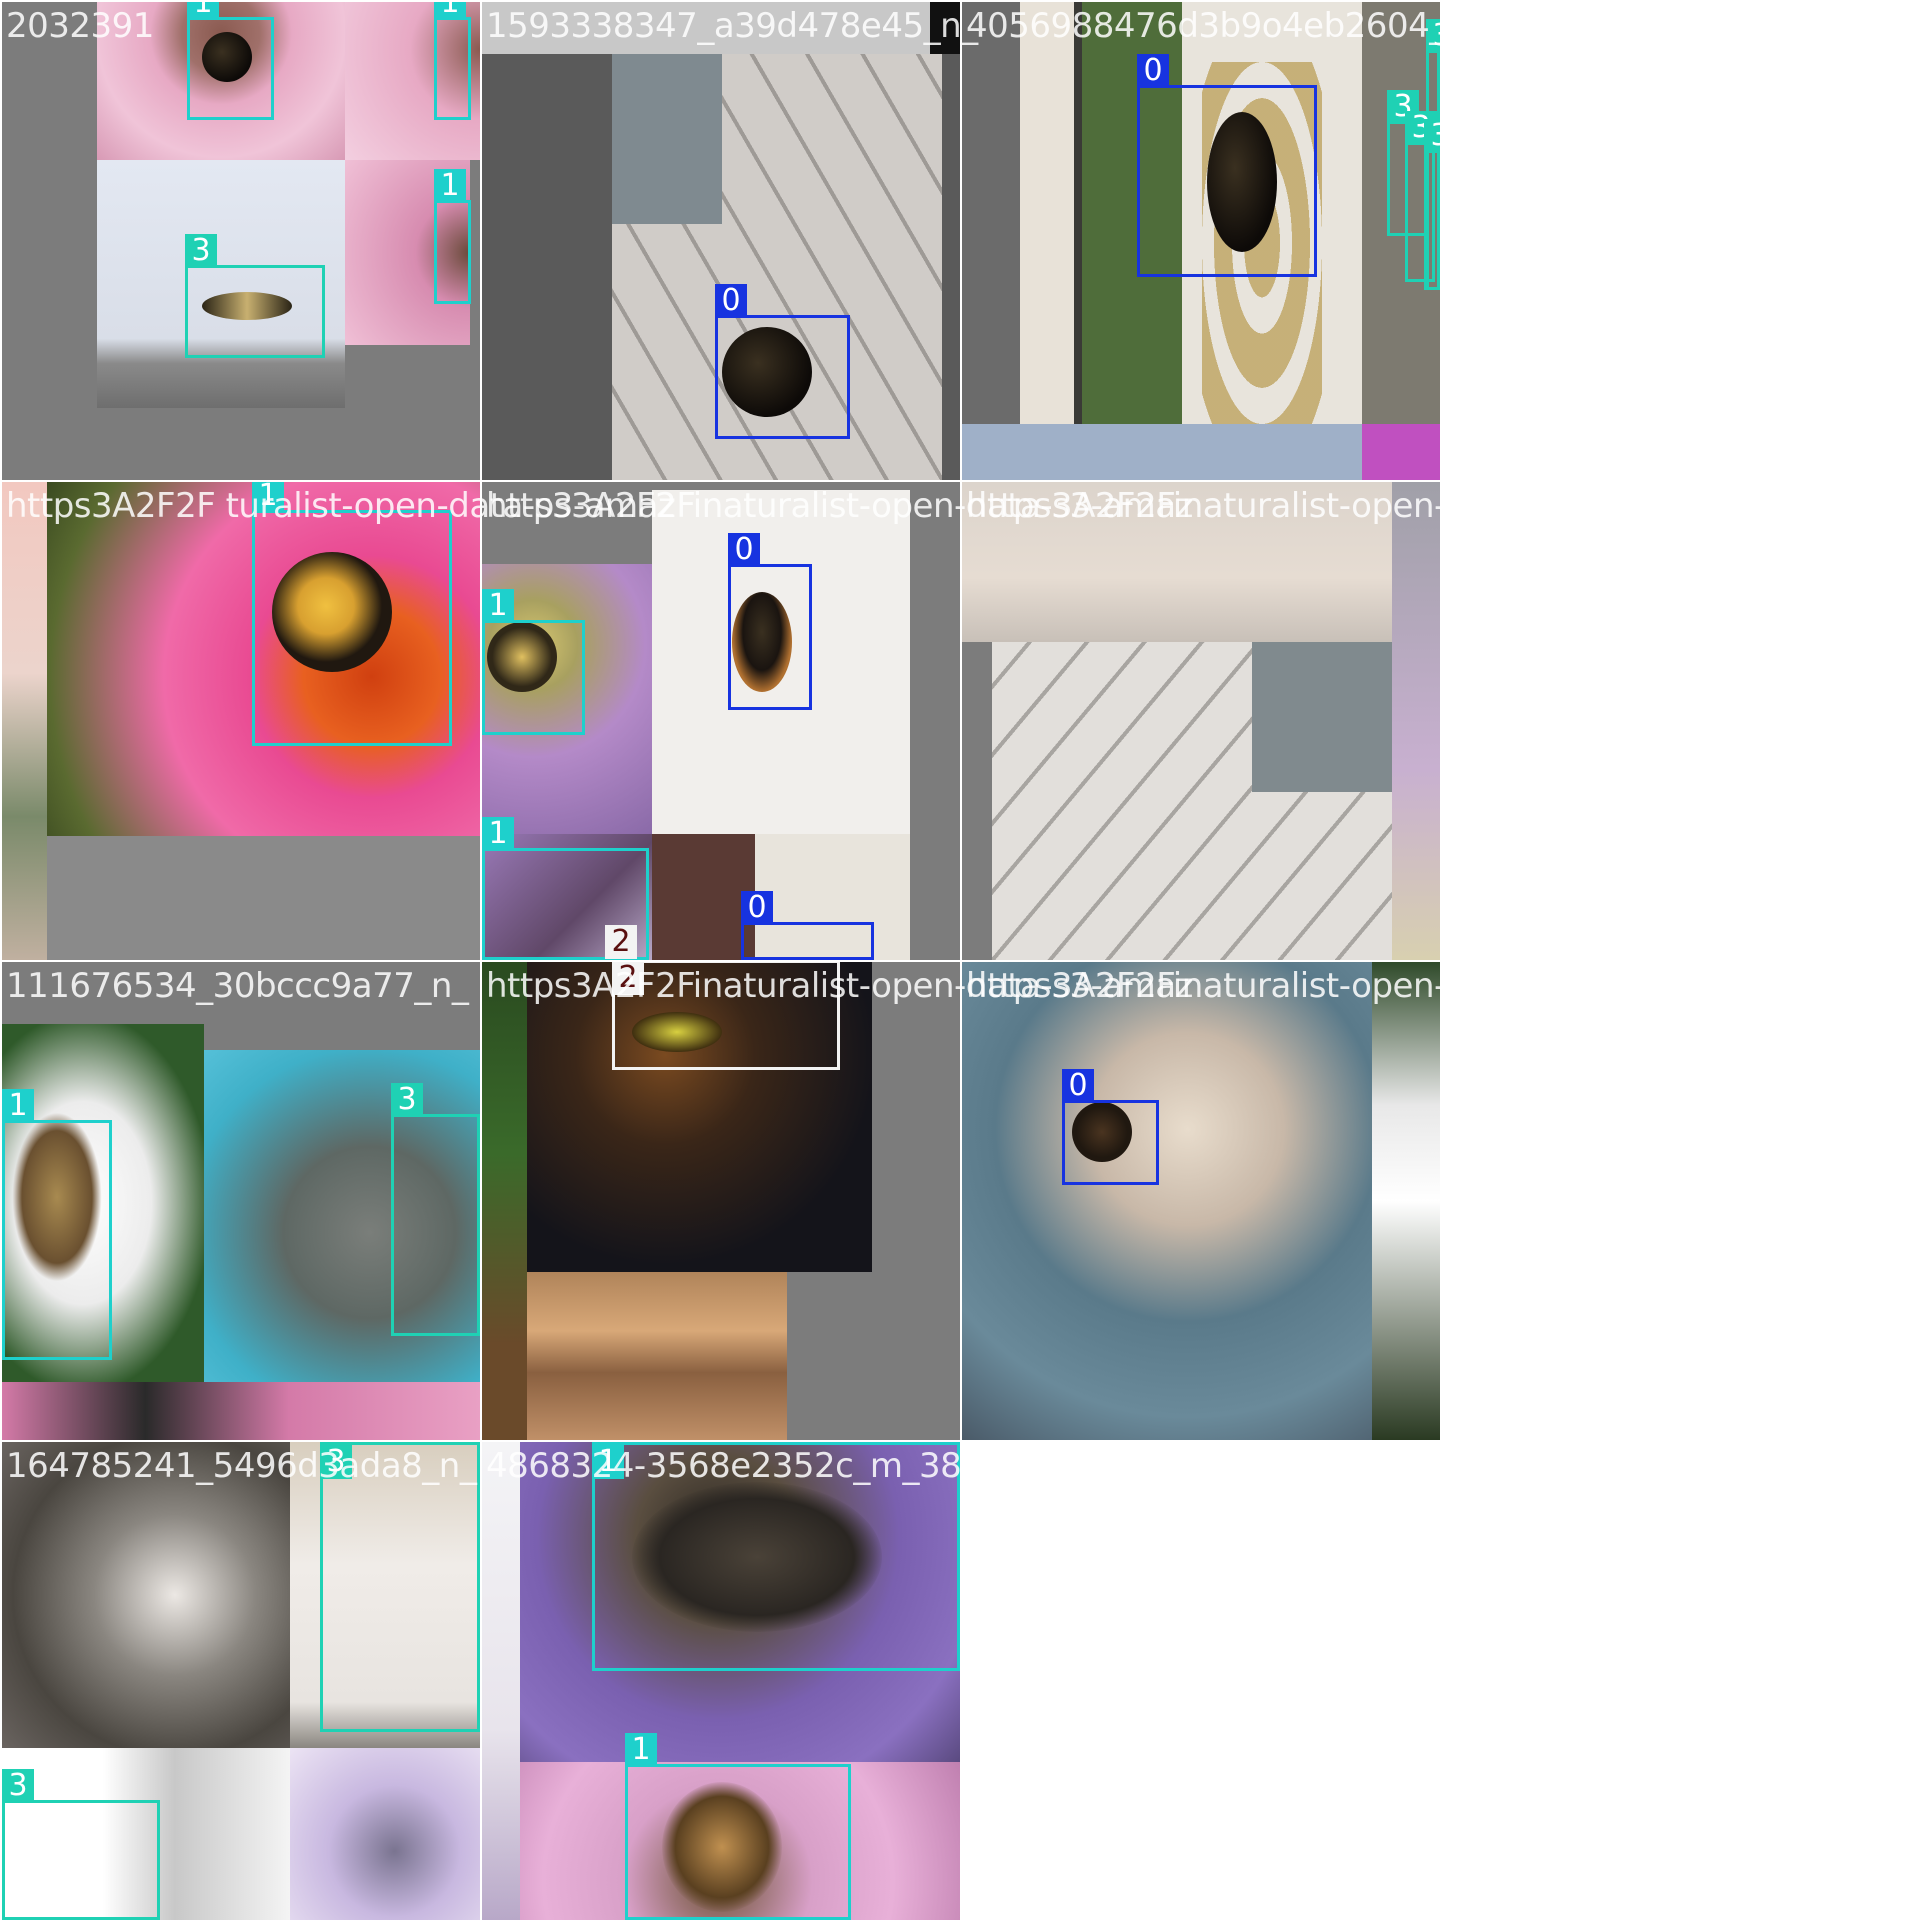  Describe the element at coordinates (241, 721) in the screenshot. I see `mosaic-tile: 1` at that location.